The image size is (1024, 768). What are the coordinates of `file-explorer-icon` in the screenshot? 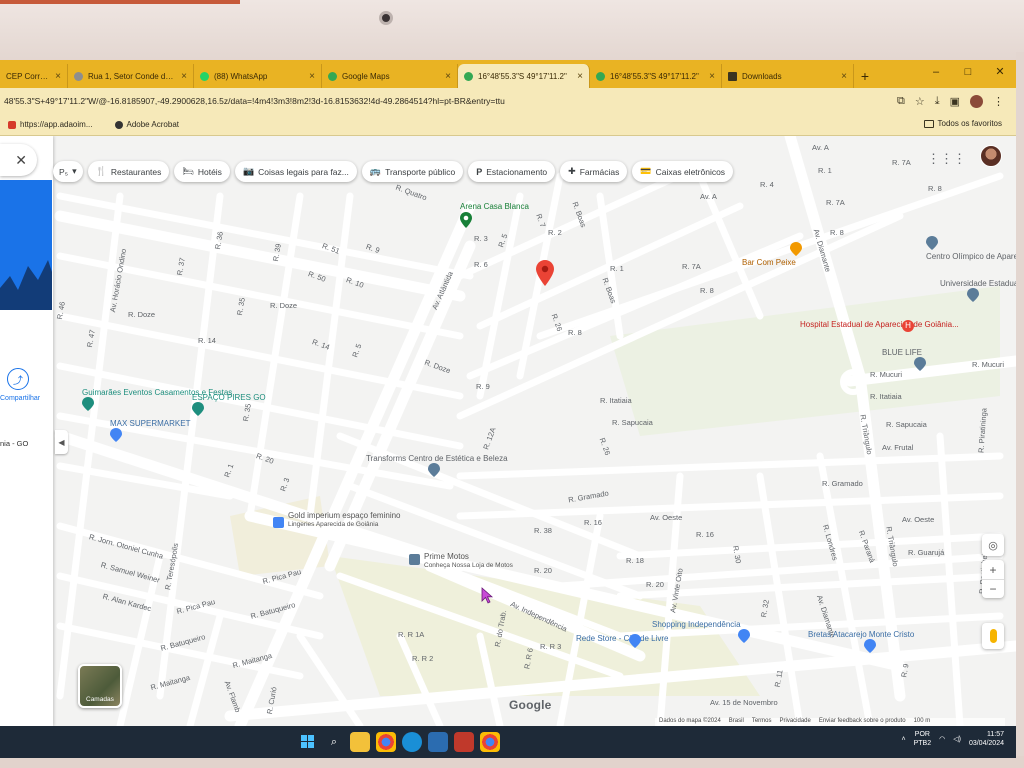 It's located at (360, 742).